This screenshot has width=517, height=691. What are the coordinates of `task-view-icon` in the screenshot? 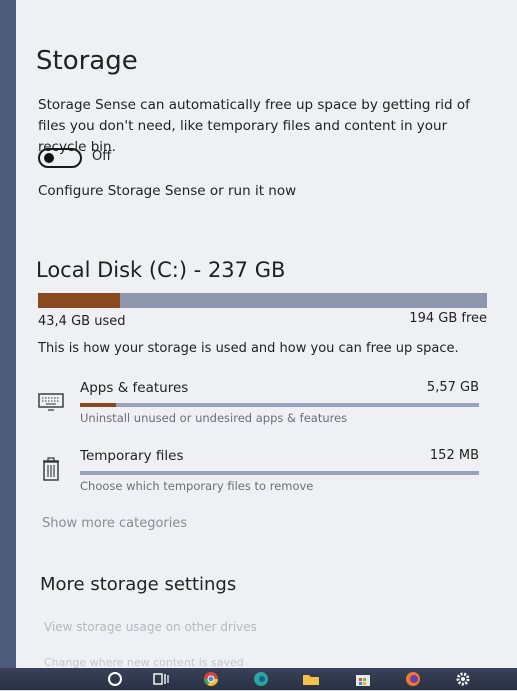 It's located at (161, 679).